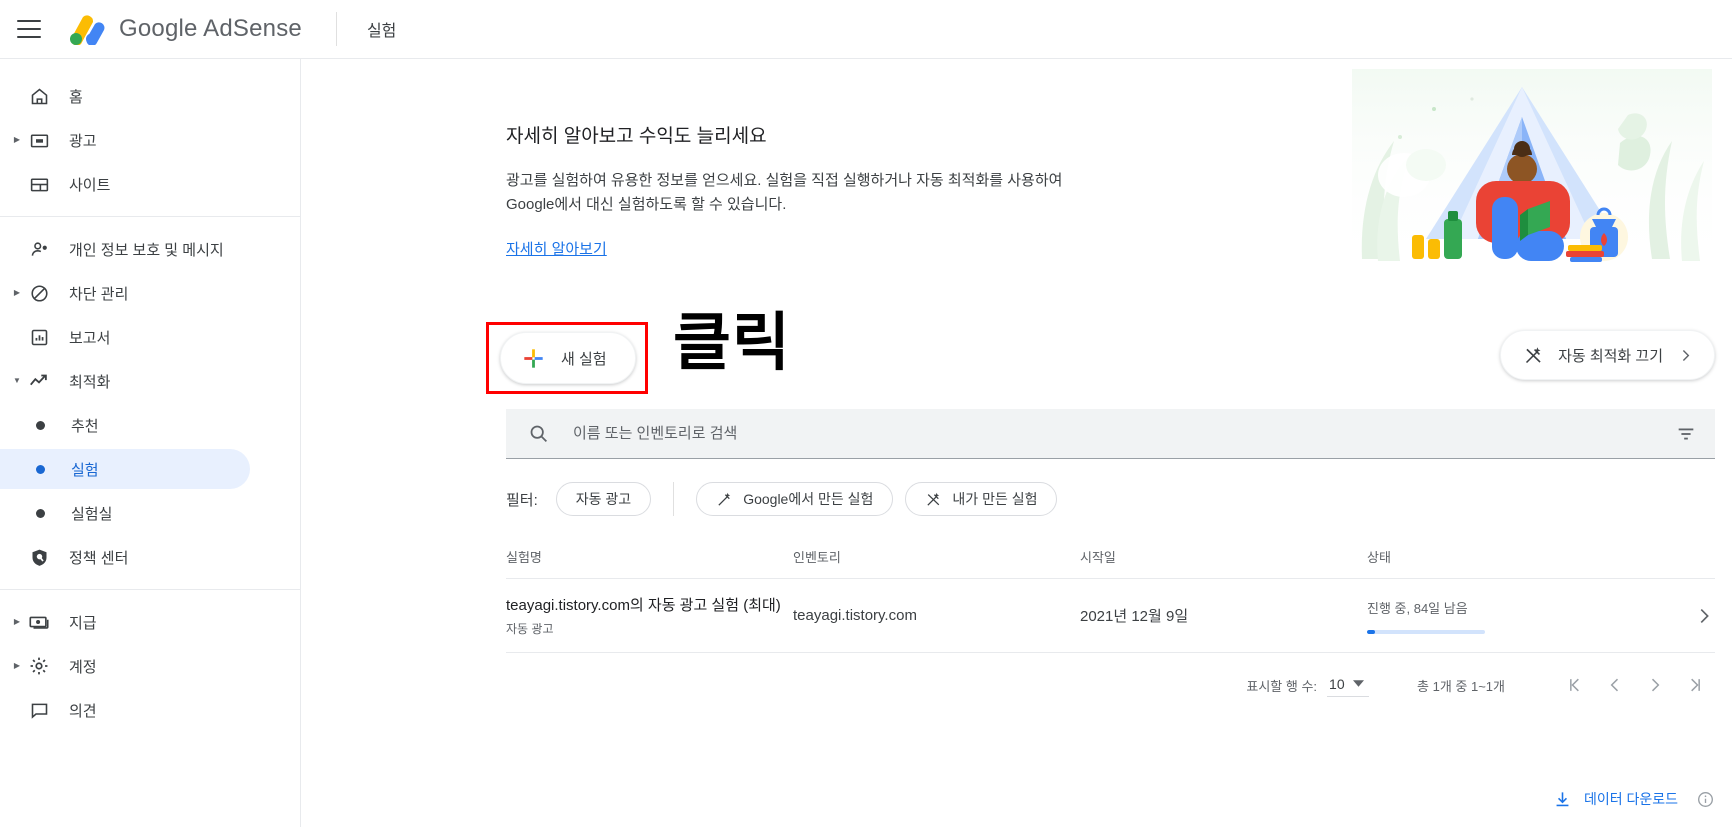 This screenshot has width=1732, height=827. What do you see at coordinates (138, 293) in the screenshot?
I see `sidebar-item-blocking-controls: ▶ 차단 관리` at bounding box center [138, 293].